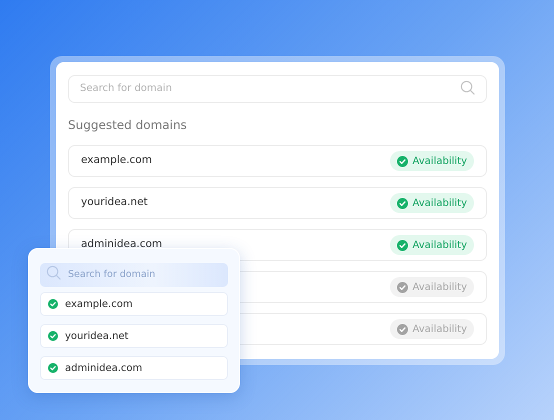  What do you see at coordinates (116, 160) in the screenshot?
I see `domain-name: example.com` at bounding box center [116, 160].